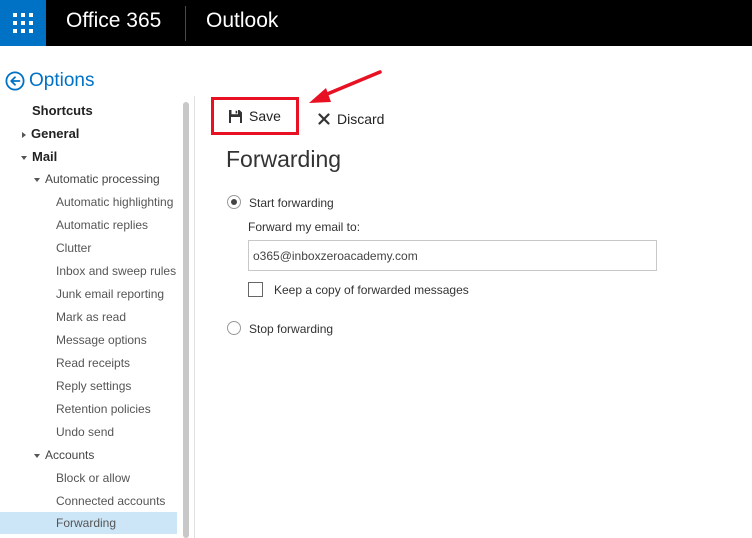 The width and height of the screenshot is (752, 538). Describe the element at coordinates (345, 86) in the screenshot. I see `annotation-arrow-icon` at that location.